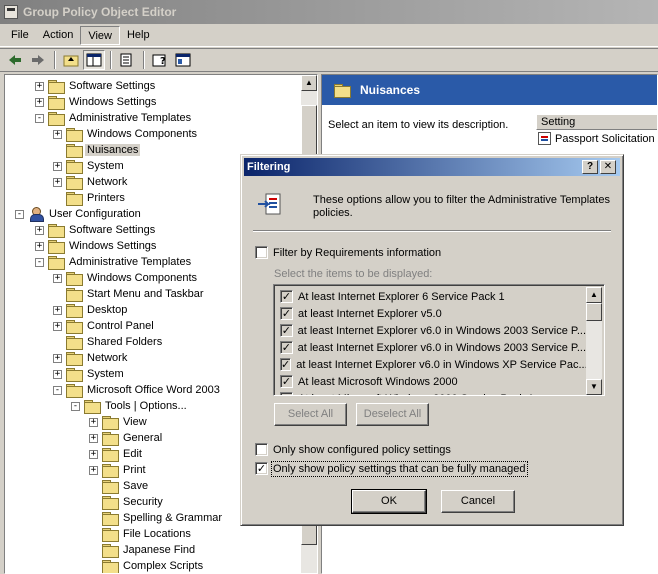 The width and height of the screenshot is (658, 574). I want to click on setting-item: Passport Solicitation, so click(596, 138).